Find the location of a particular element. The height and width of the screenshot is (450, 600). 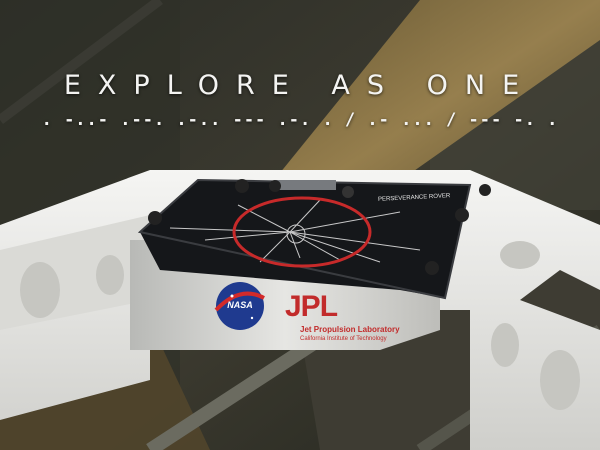

nasa-logo: NASA is located at coordinates (240, 305).